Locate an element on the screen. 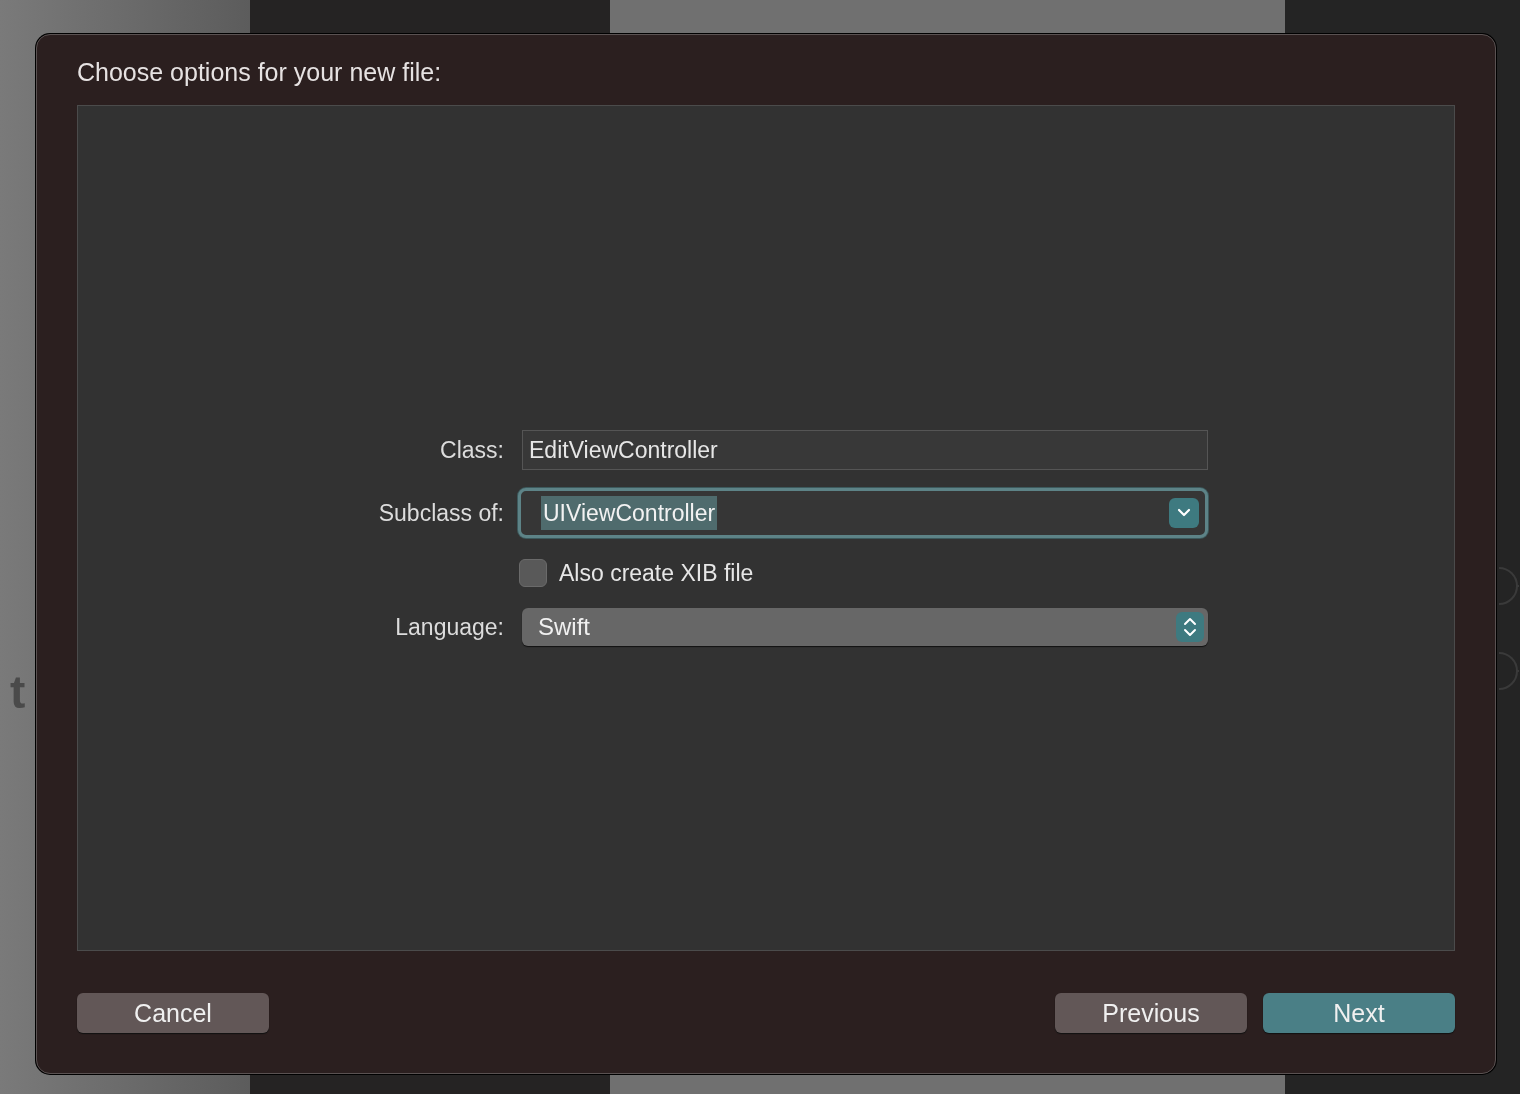  checkbox-label: Also create XIB file is located at coordinates (656, 573).